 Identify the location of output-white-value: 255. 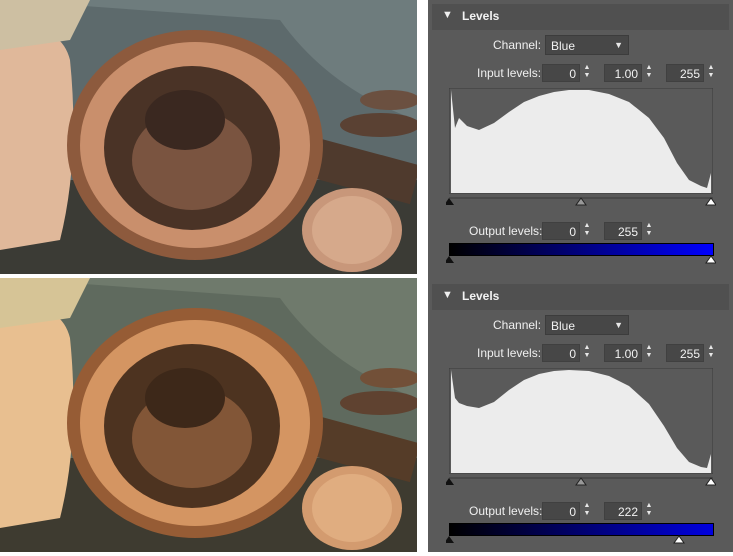
(627, 232).